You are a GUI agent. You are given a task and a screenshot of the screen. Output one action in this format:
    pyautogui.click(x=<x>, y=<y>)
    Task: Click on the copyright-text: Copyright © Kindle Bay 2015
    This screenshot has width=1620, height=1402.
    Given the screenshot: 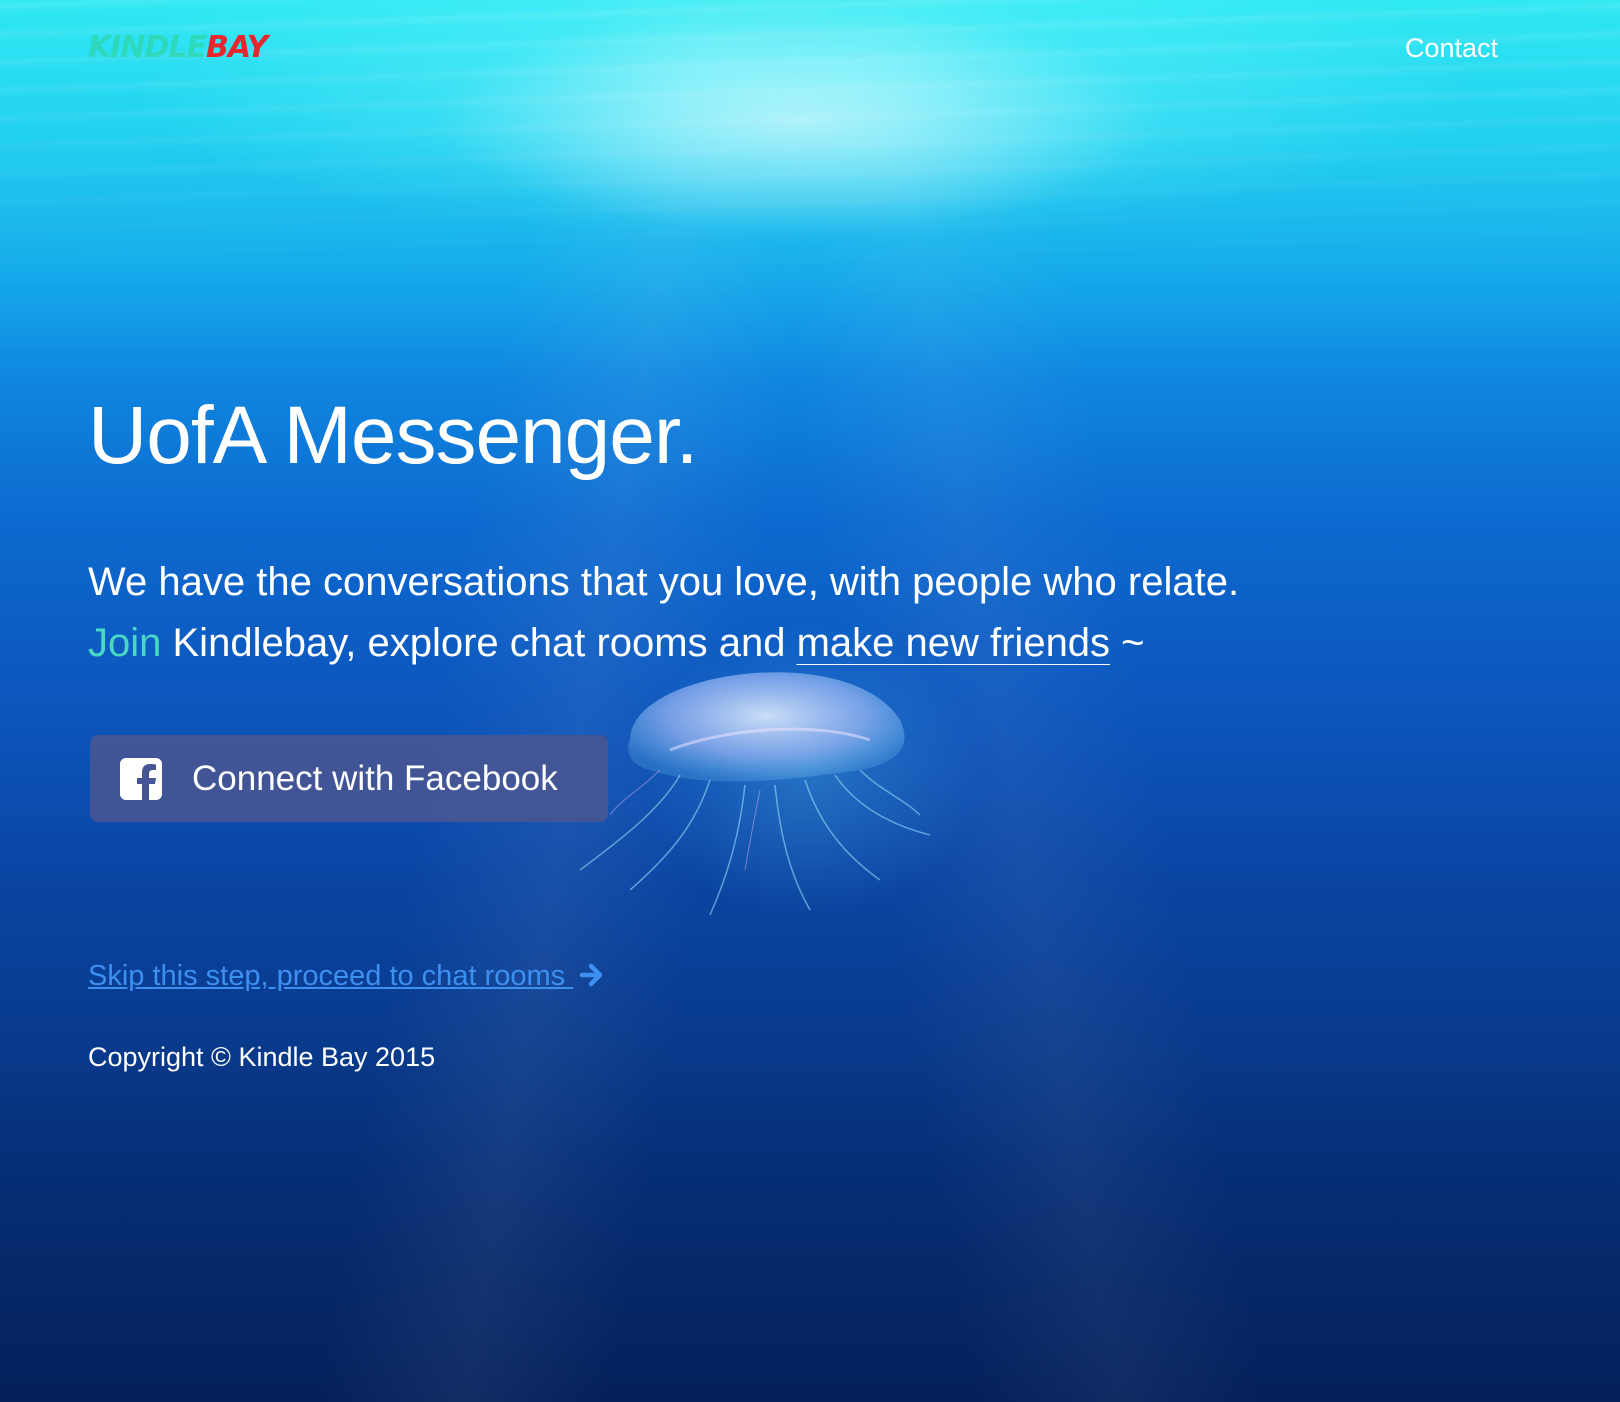 What is the action you would take?
    pyautogui.click(x=262, y=1057)
    